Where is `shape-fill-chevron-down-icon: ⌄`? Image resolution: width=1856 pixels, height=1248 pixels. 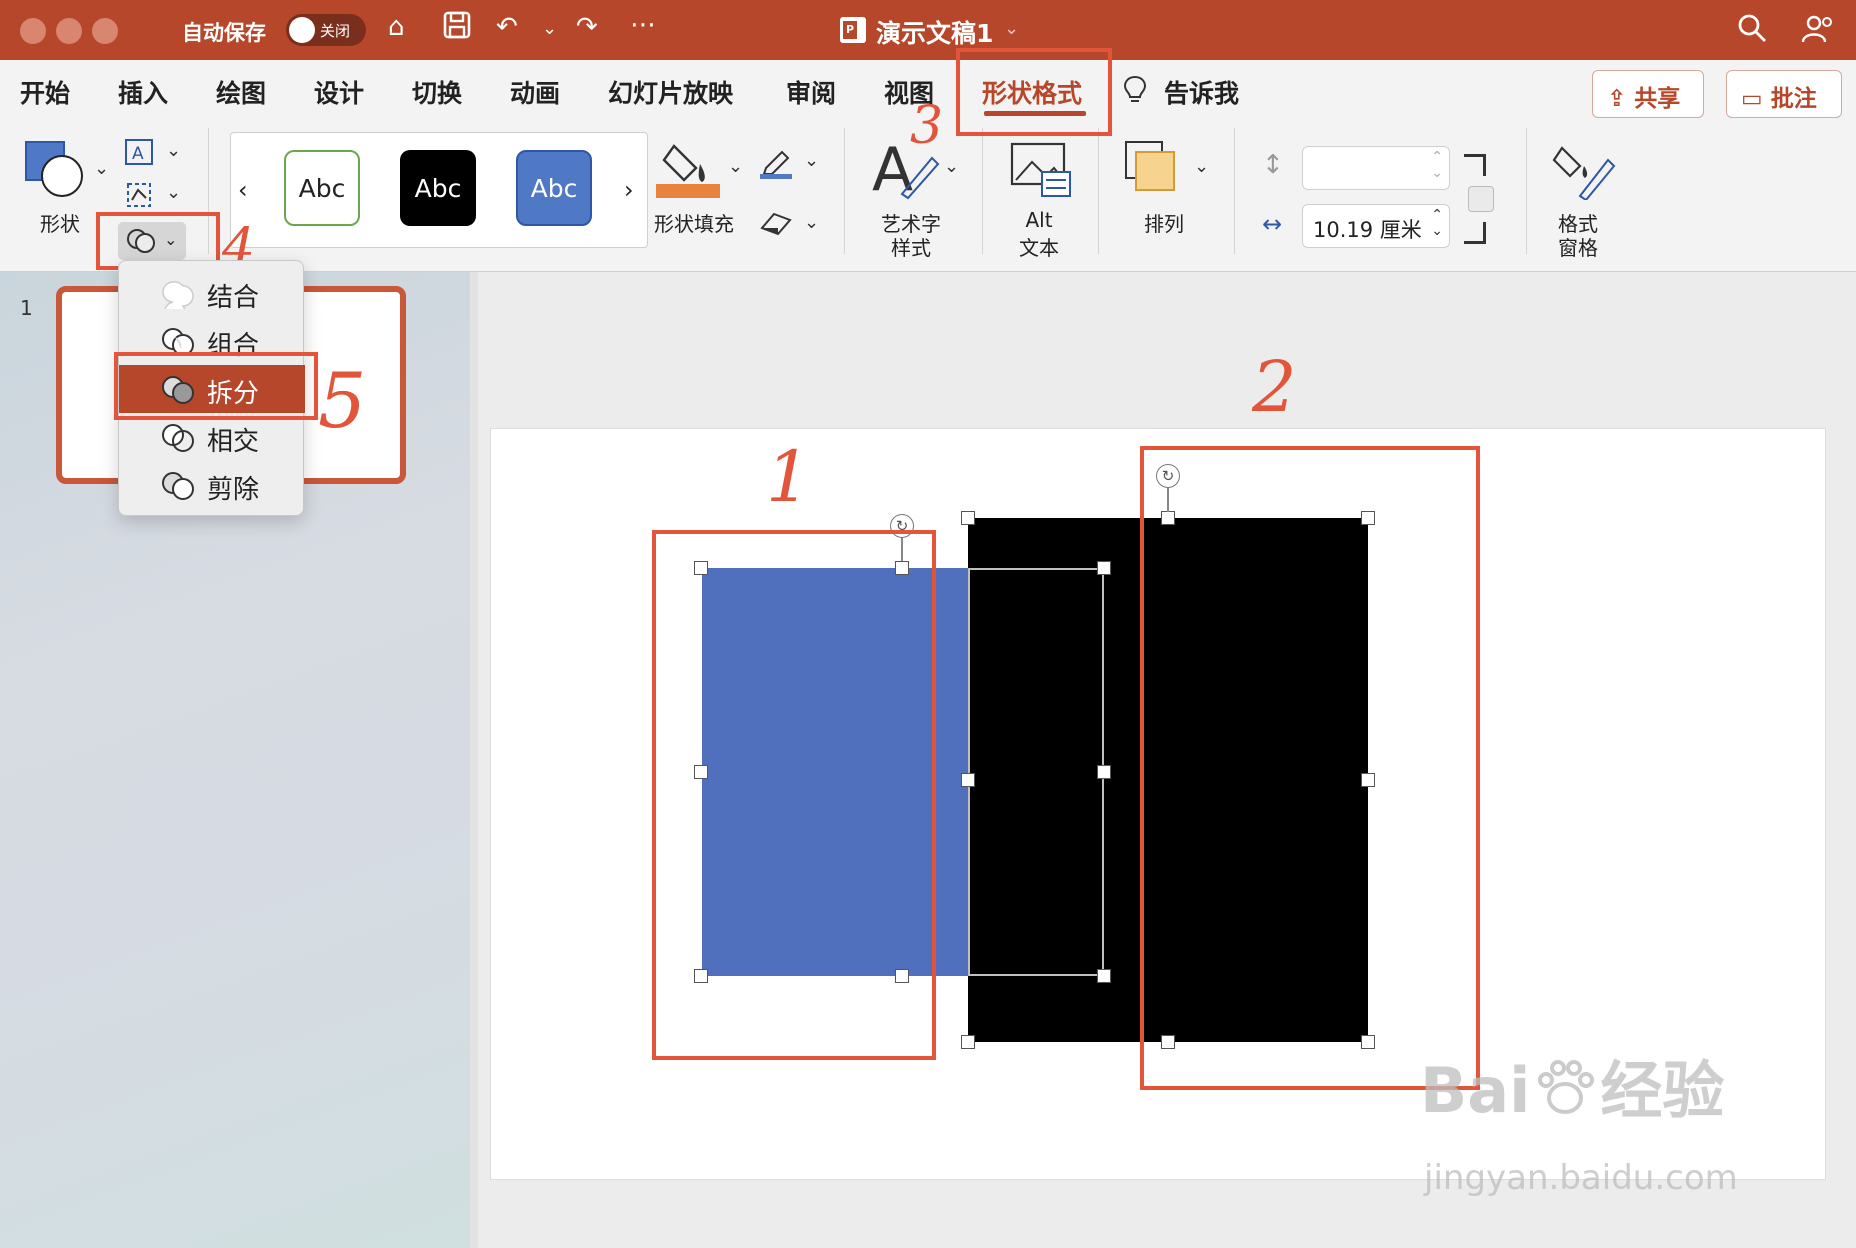
shape-fill-chevron-down-icon: ⌄ is located at coordinates (735, 166).